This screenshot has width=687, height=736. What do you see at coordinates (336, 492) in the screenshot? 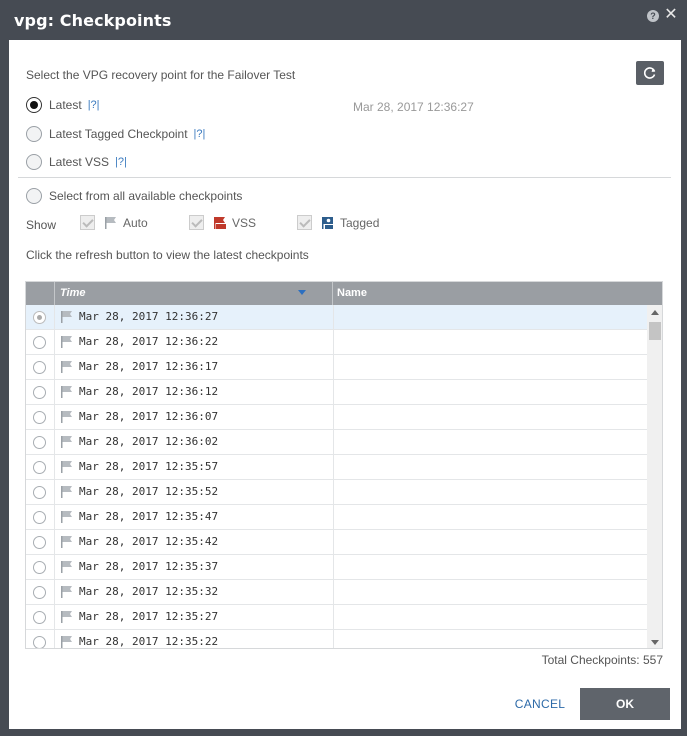
I see `table-row: Mar 28, 2017 12:35:52` at bounding box center [336, 492].